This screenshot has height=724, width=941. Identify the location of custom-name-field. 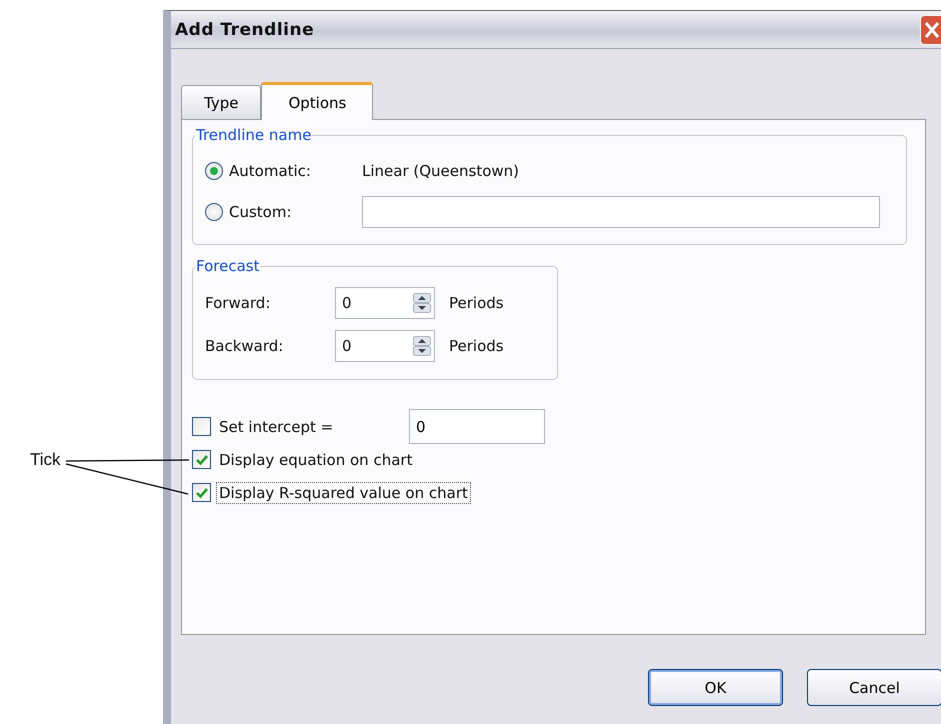
(621, 212).